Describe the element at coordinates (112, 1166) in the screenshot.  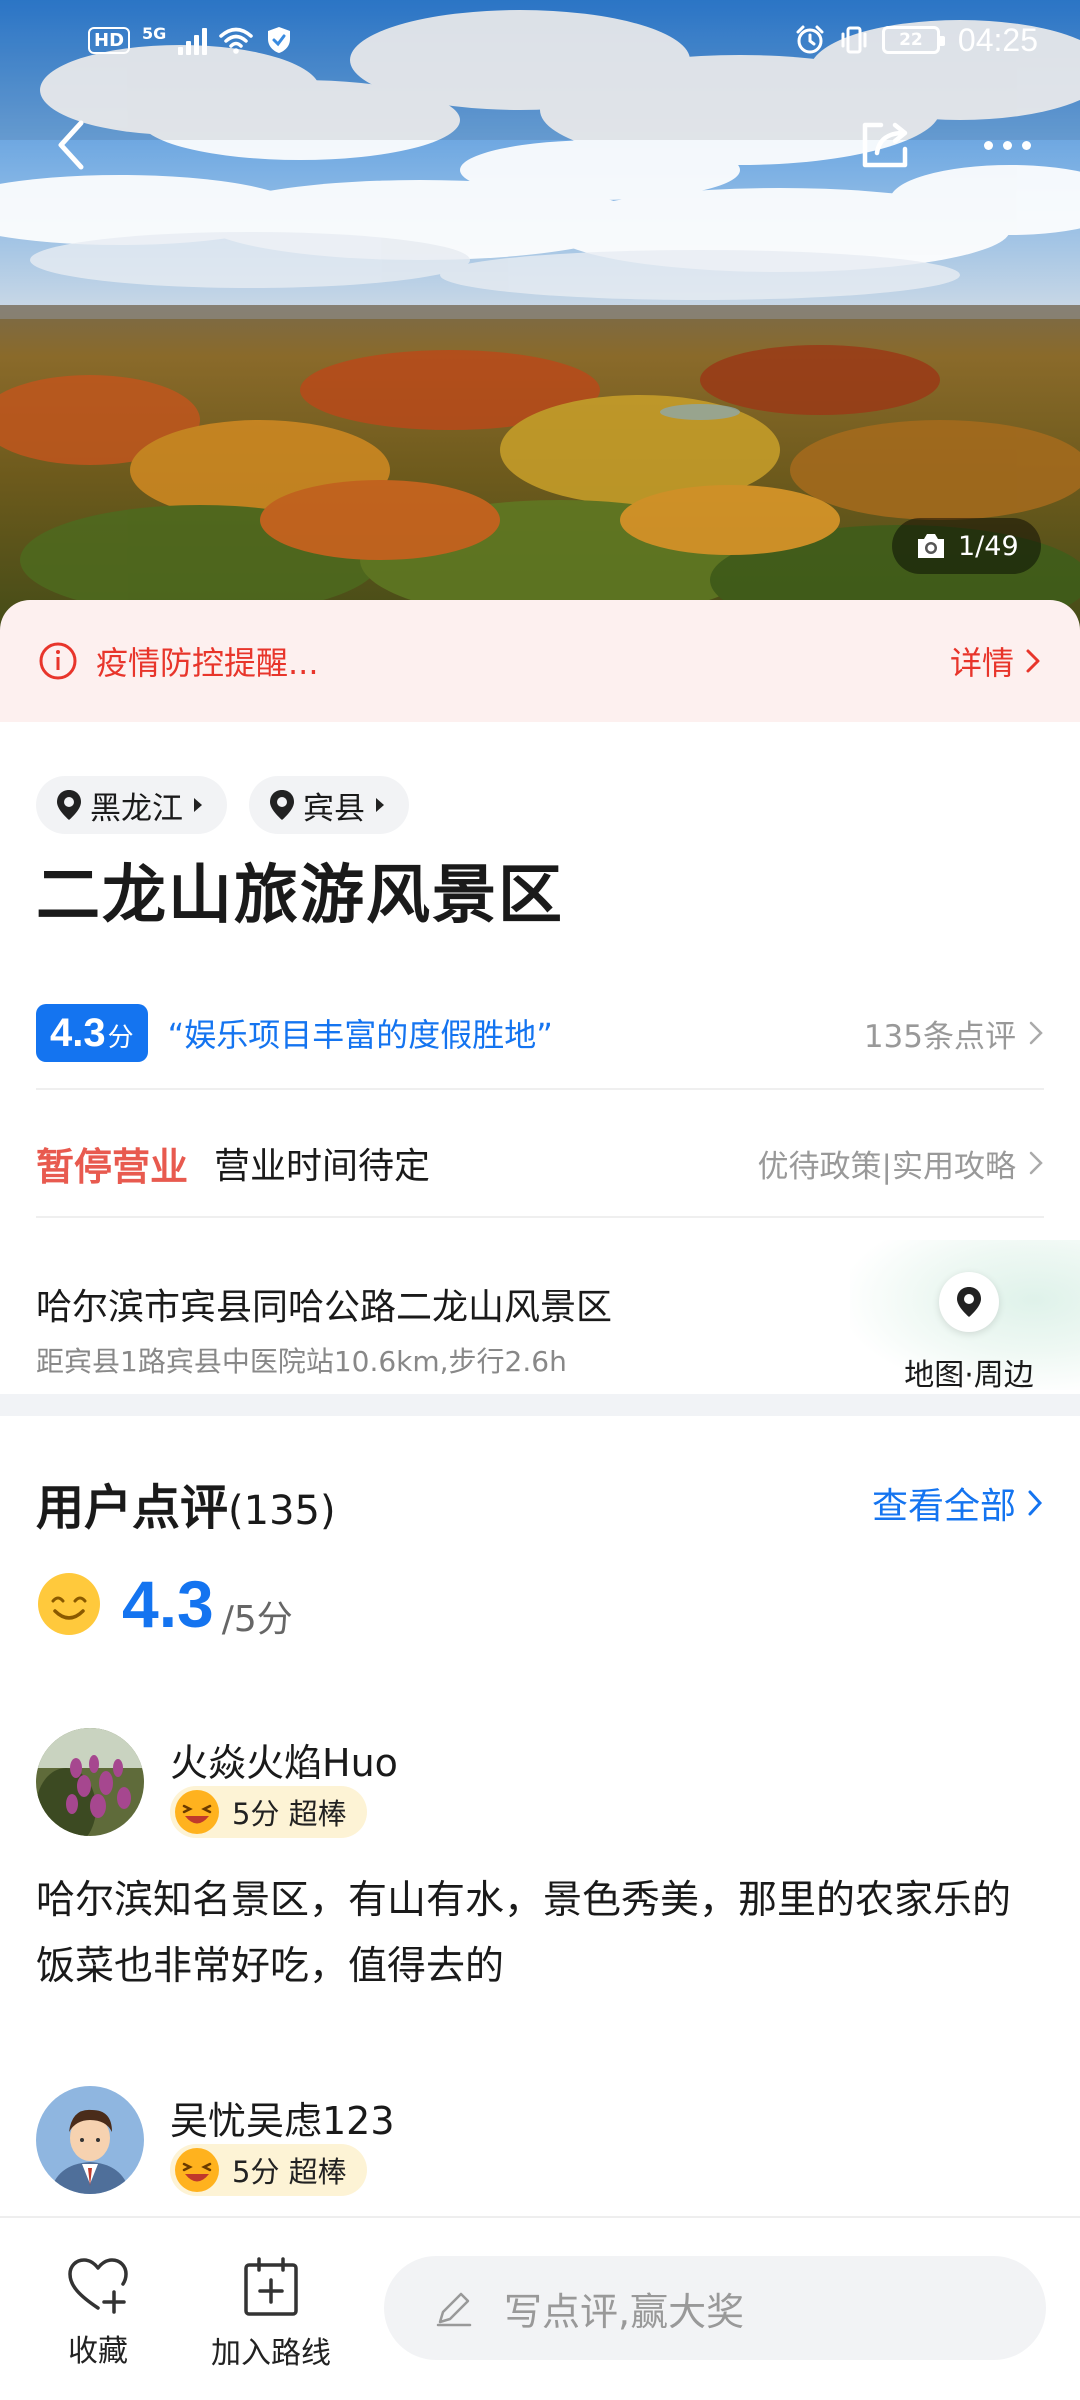
I see `business-status: 暂停营业` at that location.